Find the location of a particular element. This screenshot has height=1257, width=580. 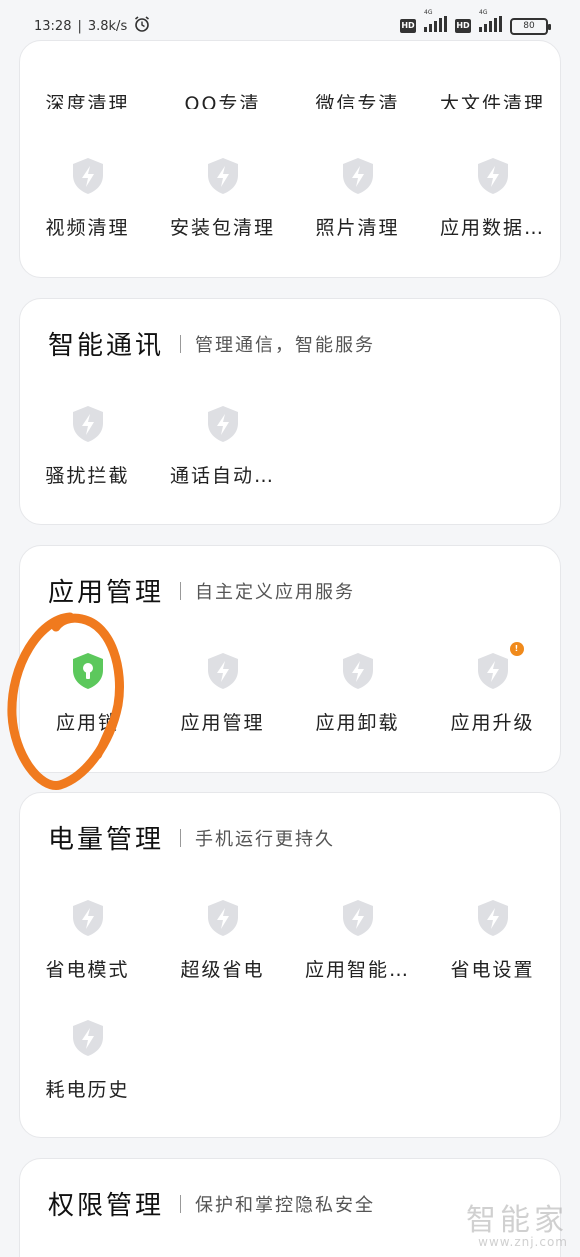

alarm-icon is located at coordinates (142, 26).